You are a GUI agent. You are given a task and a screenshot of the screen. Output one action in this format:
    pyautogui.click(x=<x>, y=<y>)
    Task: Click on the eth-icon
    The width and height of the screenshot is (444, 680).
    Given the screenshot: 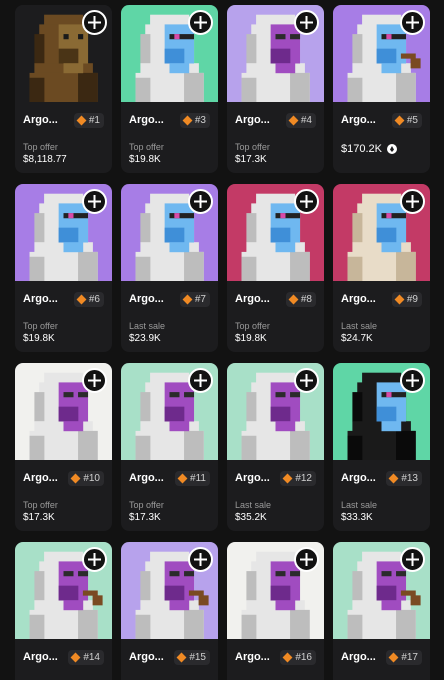 What is the action you would take?
    pyautogui.click(x=391, y=149)
    